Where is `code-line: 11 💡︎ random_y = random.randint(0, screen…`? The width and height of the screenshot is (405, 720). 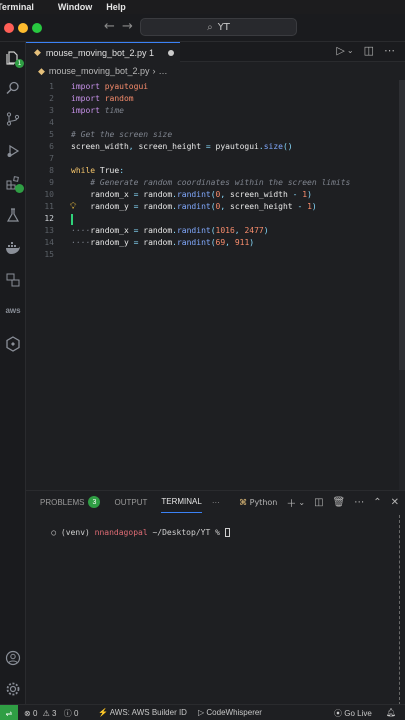 code-line: 11 💡︎ random_y = random.randint(0, screen… is located at coordinates (215, 208).